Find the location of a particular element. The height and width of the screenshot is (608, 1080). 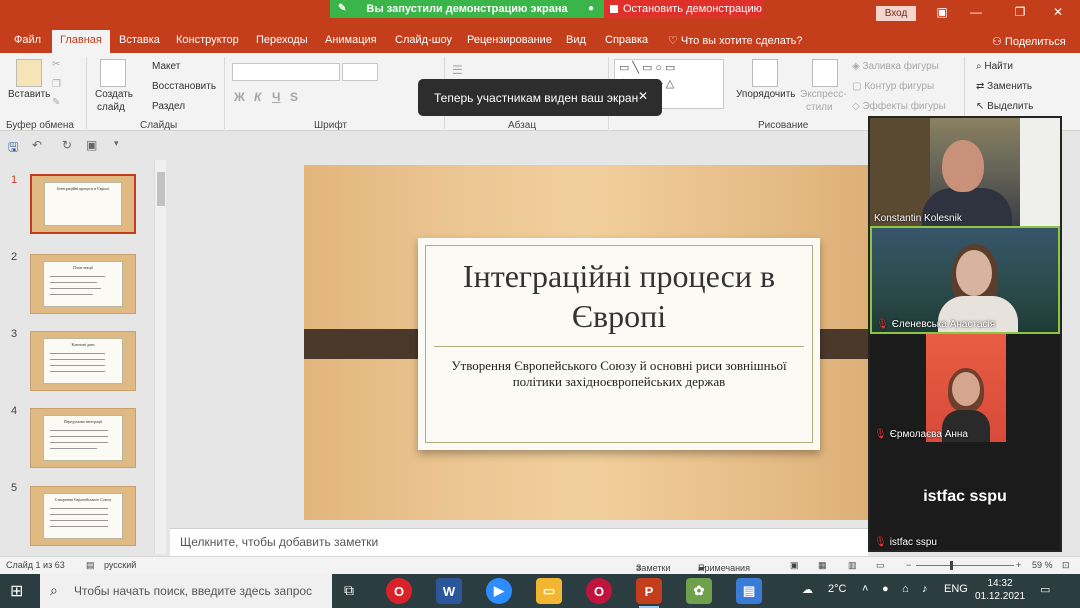

quick-styles-button: Экспресс- is located at coordinates (823, 94).